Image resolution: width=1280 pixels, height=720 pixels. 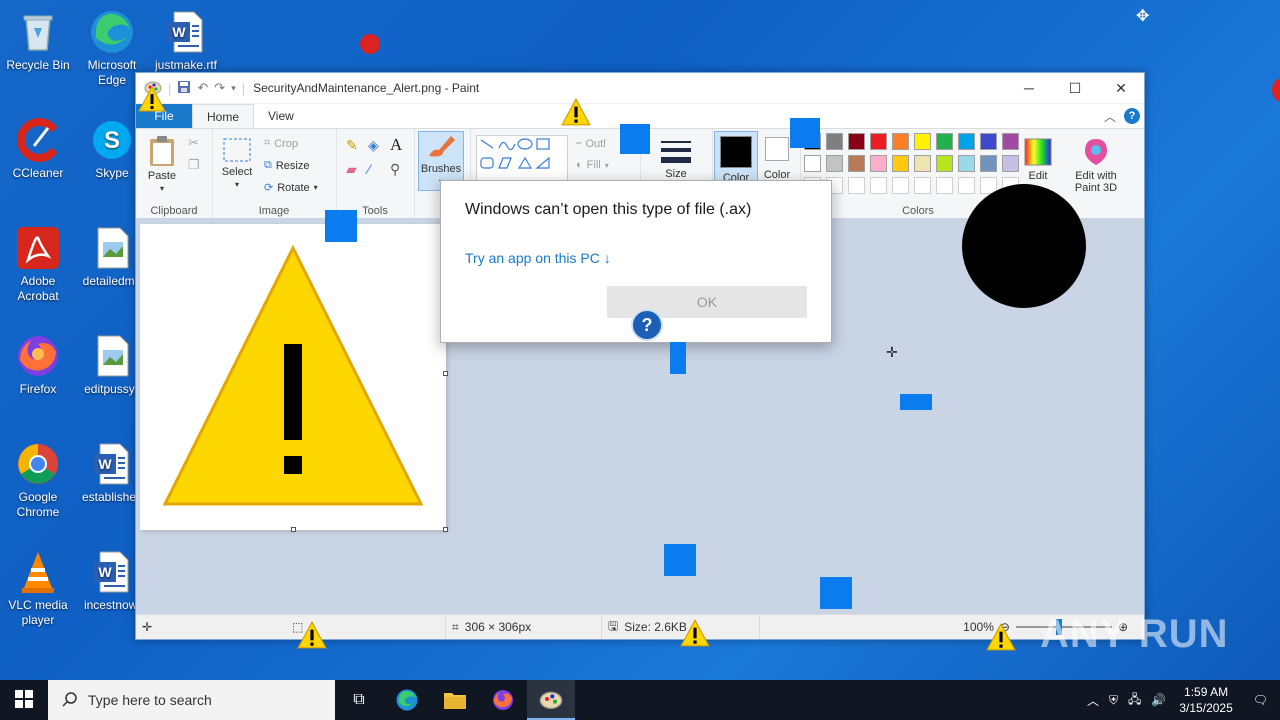 What do you see at coordinates (237, 163) in the screenshot?
I see `select-button: Select ▾` at bounding box center [237, 163].